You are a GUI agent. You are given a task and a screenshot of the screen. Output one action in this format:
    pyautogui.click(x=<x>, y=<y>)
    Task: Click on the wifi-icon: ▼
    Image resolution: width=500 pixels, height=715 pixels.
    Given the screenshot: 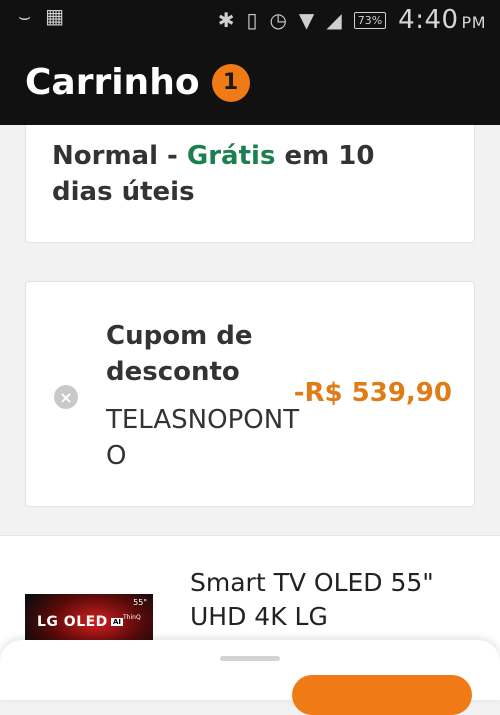 What is the action you would take?
    pyautogui.click(x=306, y=20)
    